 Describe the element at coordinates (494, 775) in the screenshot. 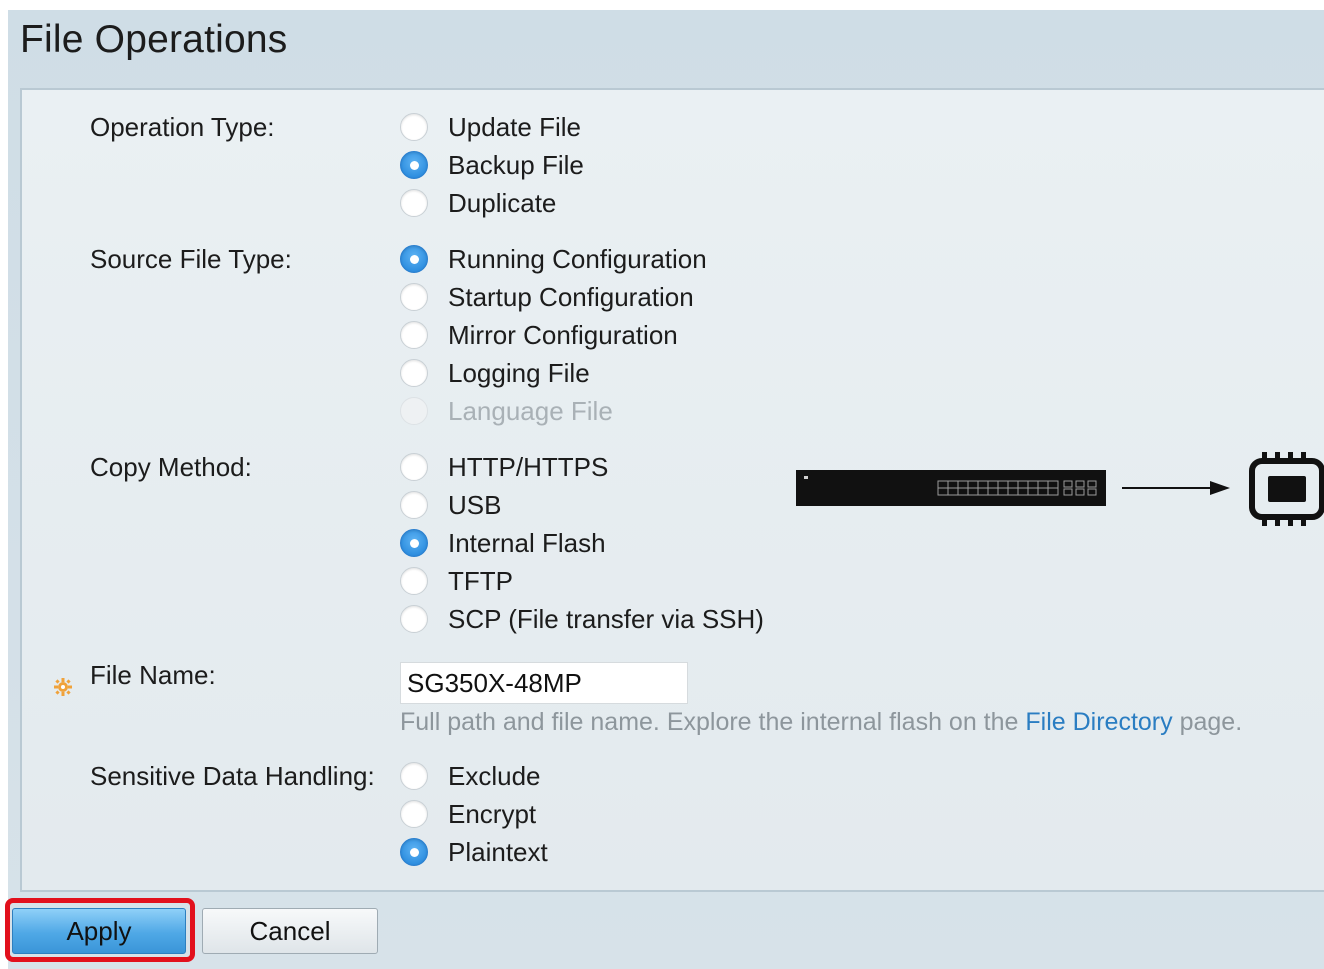

I see `radio-label: Exclude` at that location.